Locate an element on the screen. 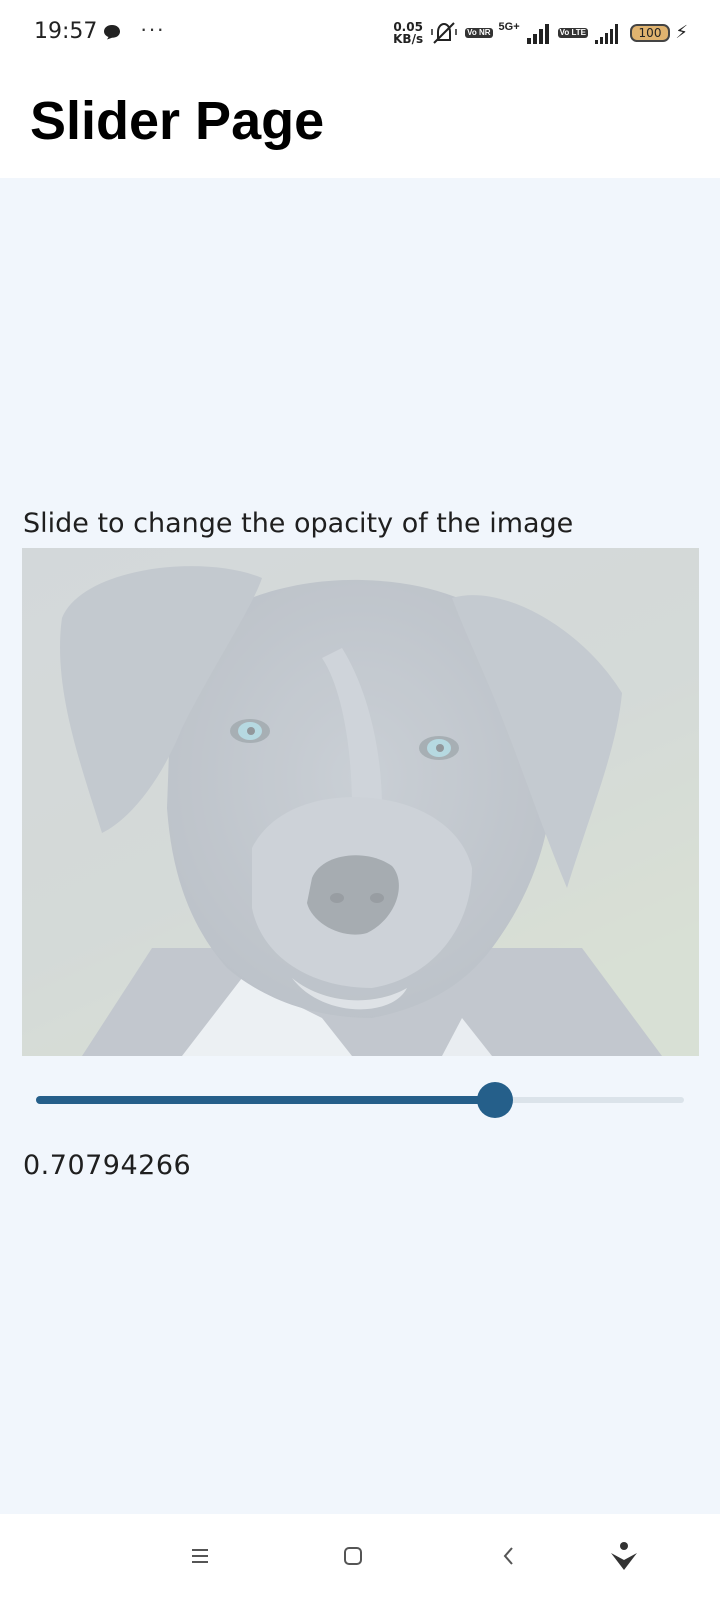 Image resolution: width=720 pixels, height=1600 pixels. status-time: 19:57 is located at coordinates (66, 31).